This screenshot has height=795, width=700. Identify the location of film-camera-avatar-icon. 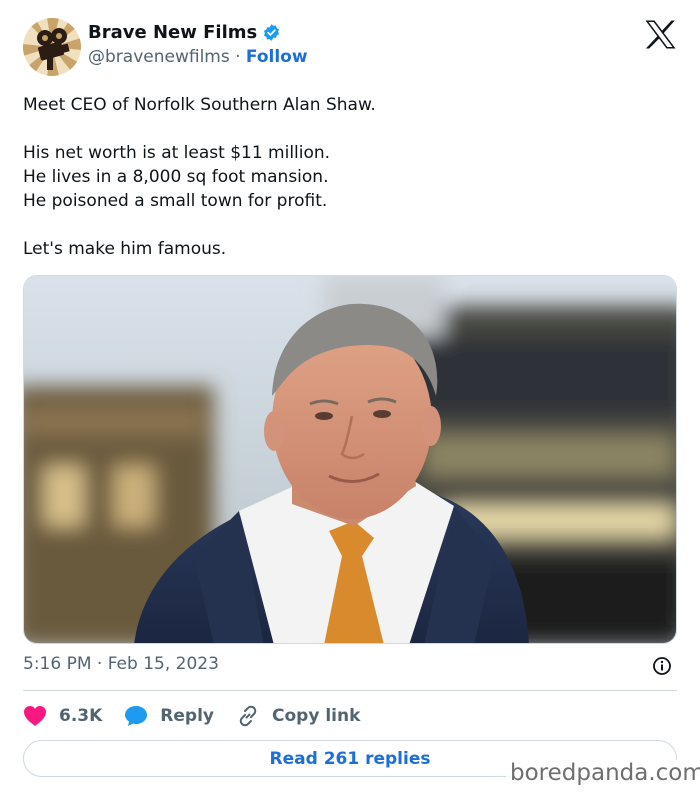
(52, 47).